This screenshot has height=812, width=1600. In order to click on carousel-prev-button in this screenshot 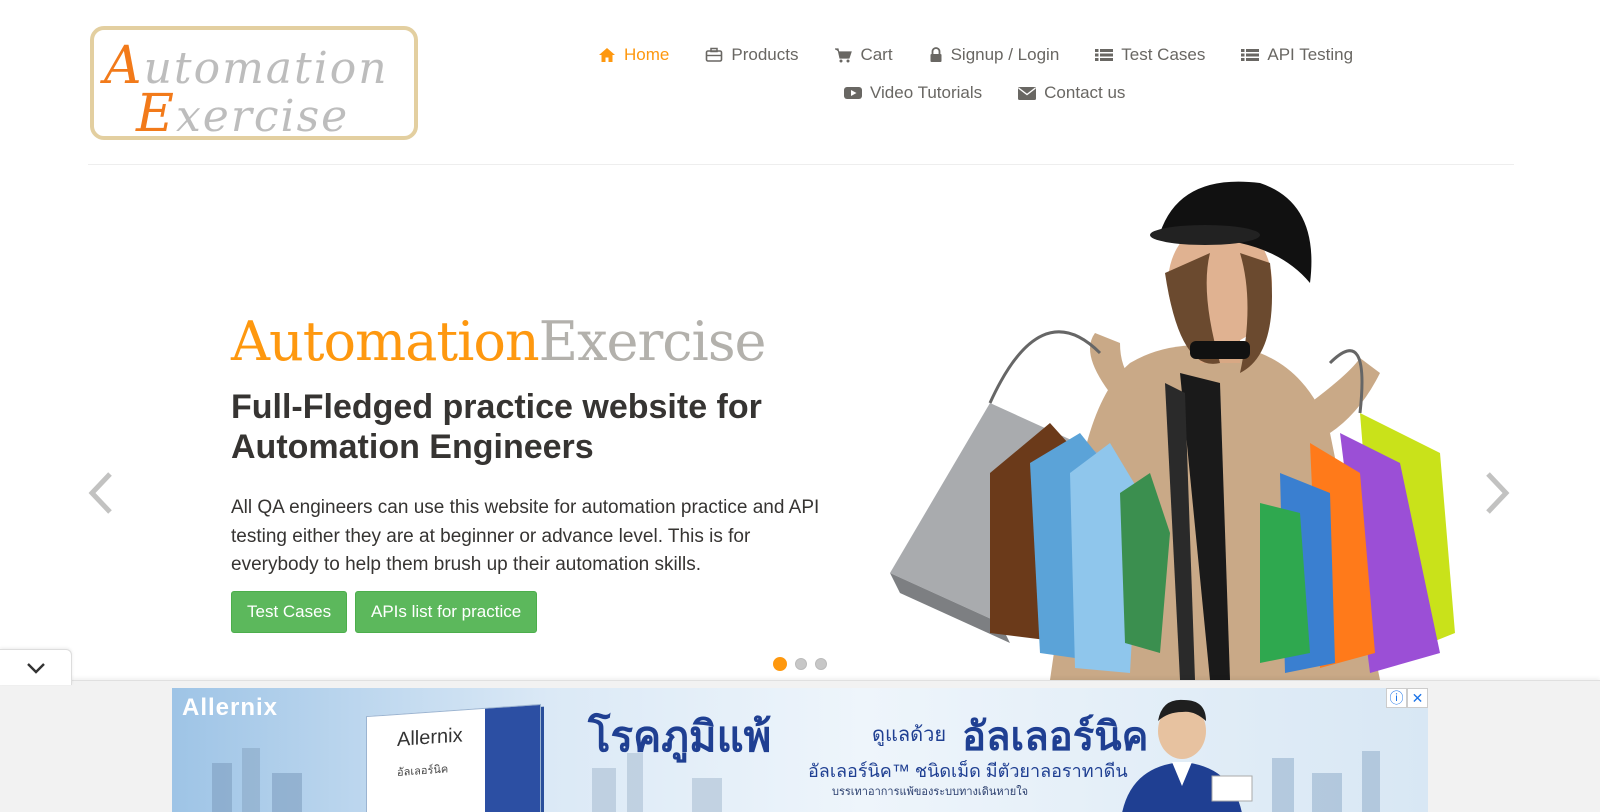, I will do `click(101, 495)`.